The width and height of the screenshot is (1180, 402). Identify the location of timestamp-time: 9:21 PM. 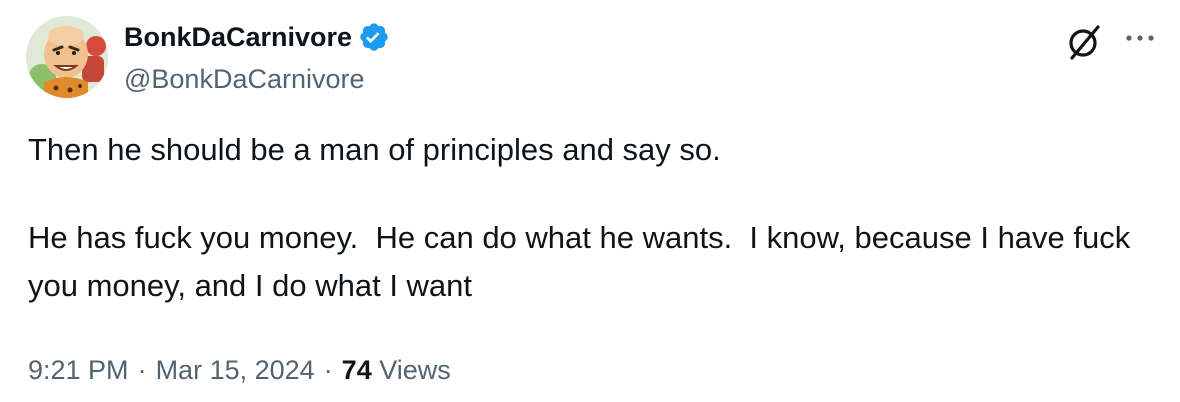
(78, 370).